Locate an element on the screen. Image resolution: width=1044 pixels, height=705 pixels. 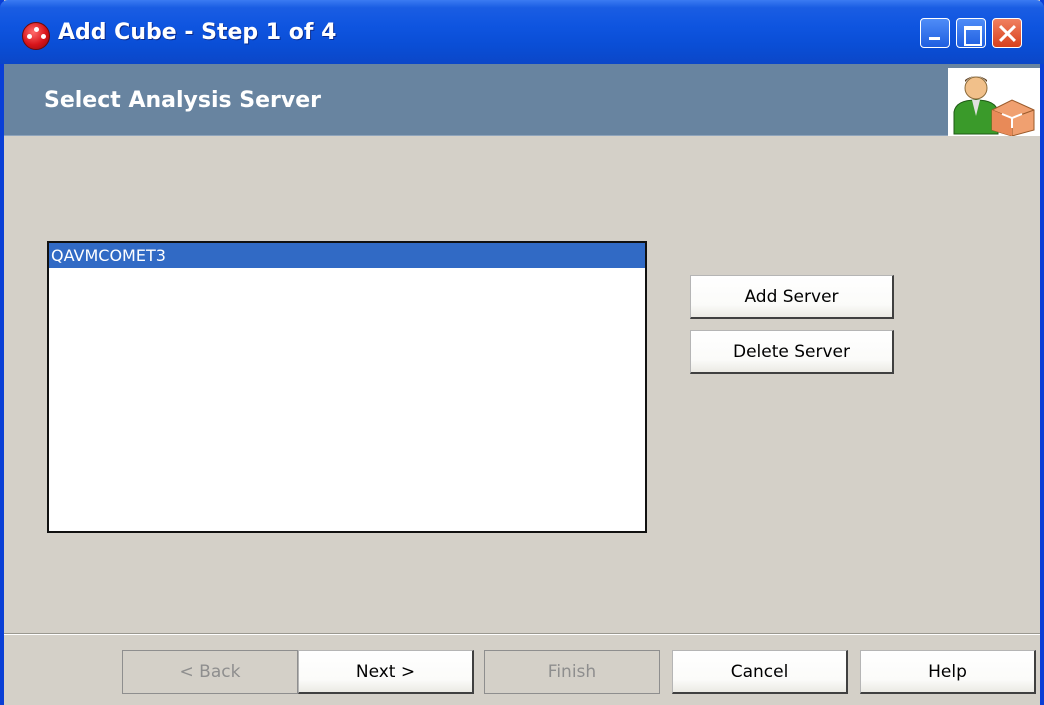
app-icon is located at coordinates (36, 36).